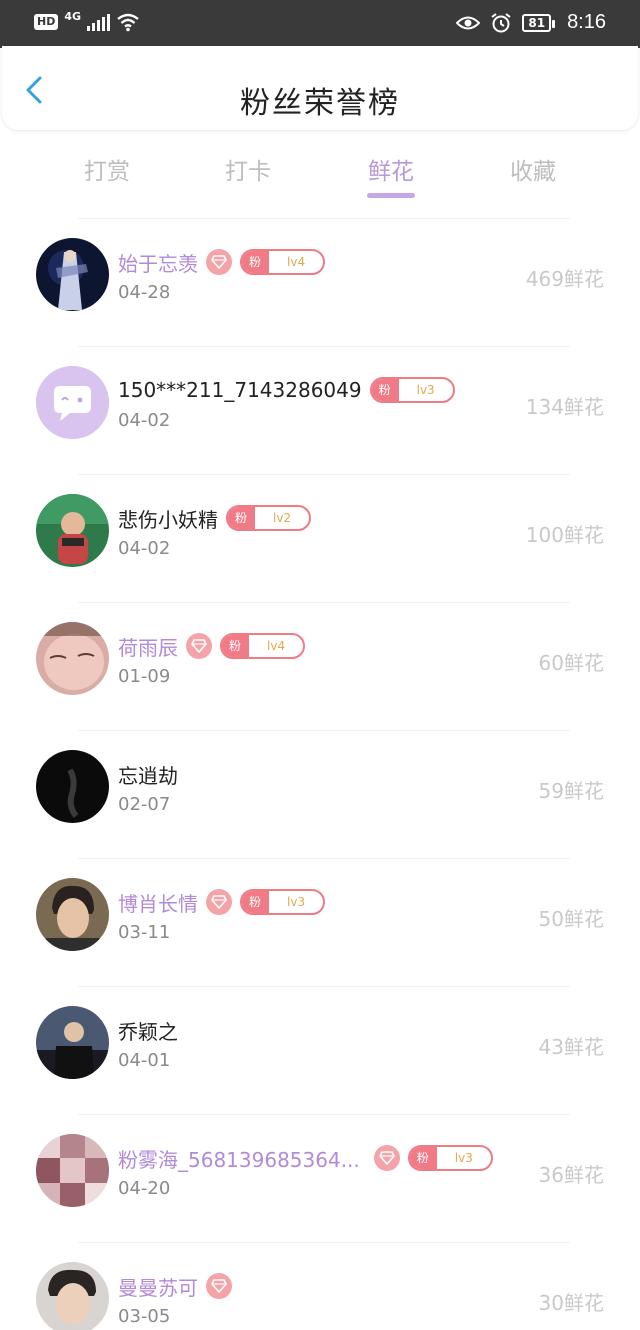  Describe the element at coordinates (320, 666) in the screenshot. I see `list-item: 荷雨辰 粉 lv4 01-09 60鲜花` at that location.